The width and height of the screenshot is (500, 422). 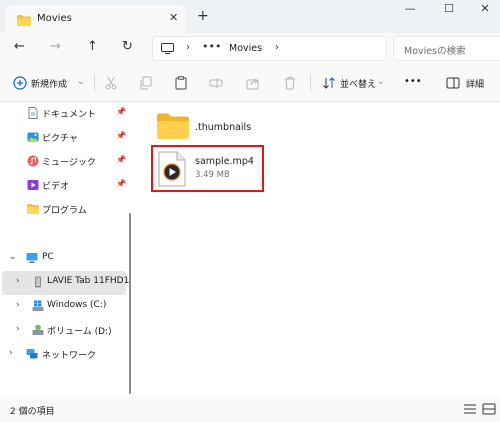 What do you see at coordinates (216, 83) in the screenshot?
I see `rename-icon` at bounding box center [216, 83].